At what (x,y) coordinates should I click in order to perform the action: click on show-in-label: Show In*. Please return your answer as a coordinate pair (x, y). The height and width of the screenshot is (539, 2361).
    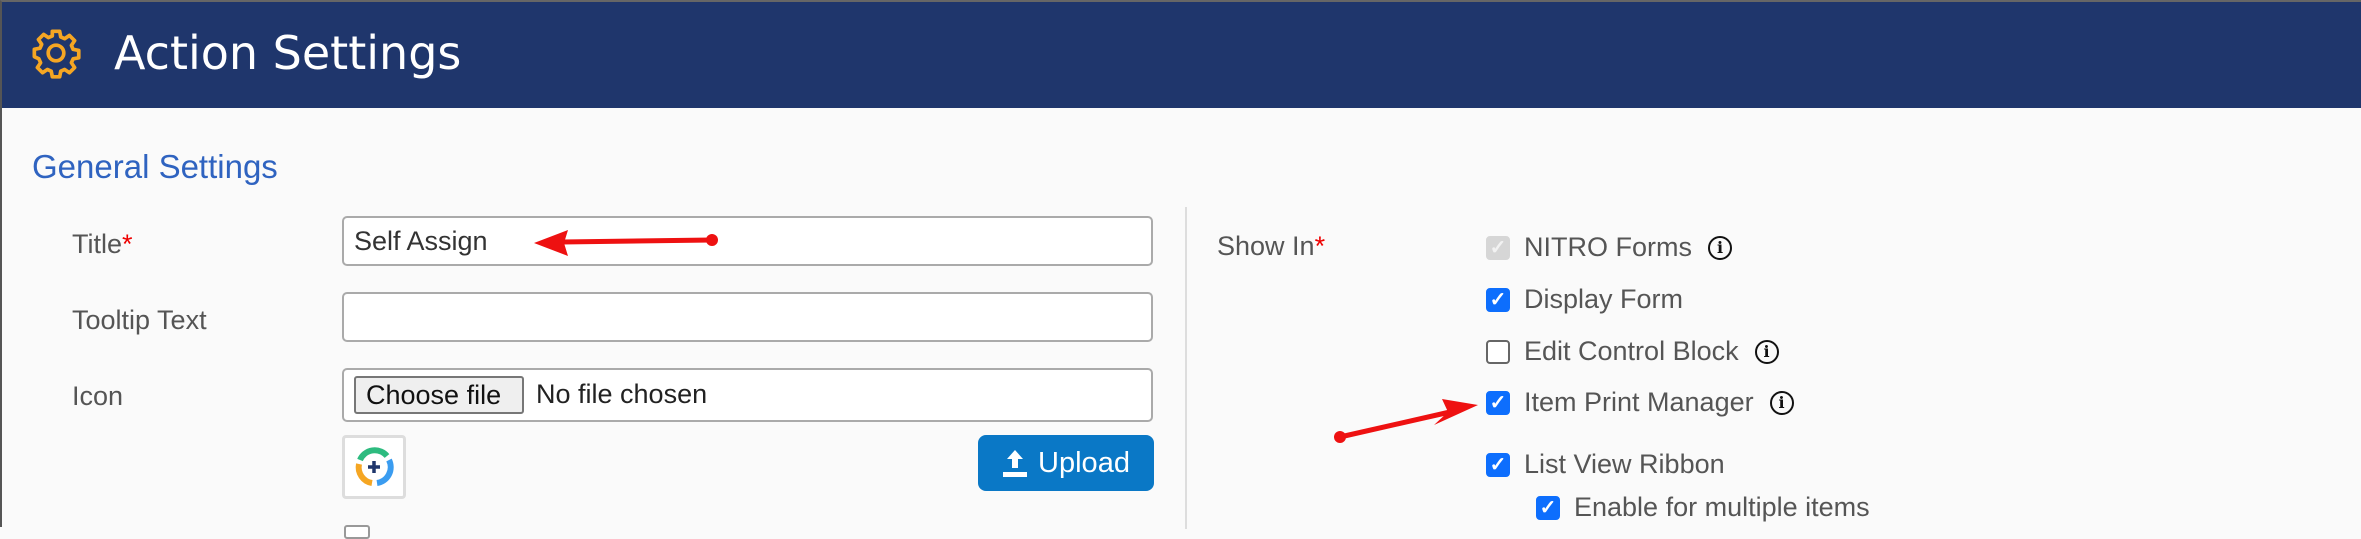
    Looking at the image, I should click on (1271, 246).